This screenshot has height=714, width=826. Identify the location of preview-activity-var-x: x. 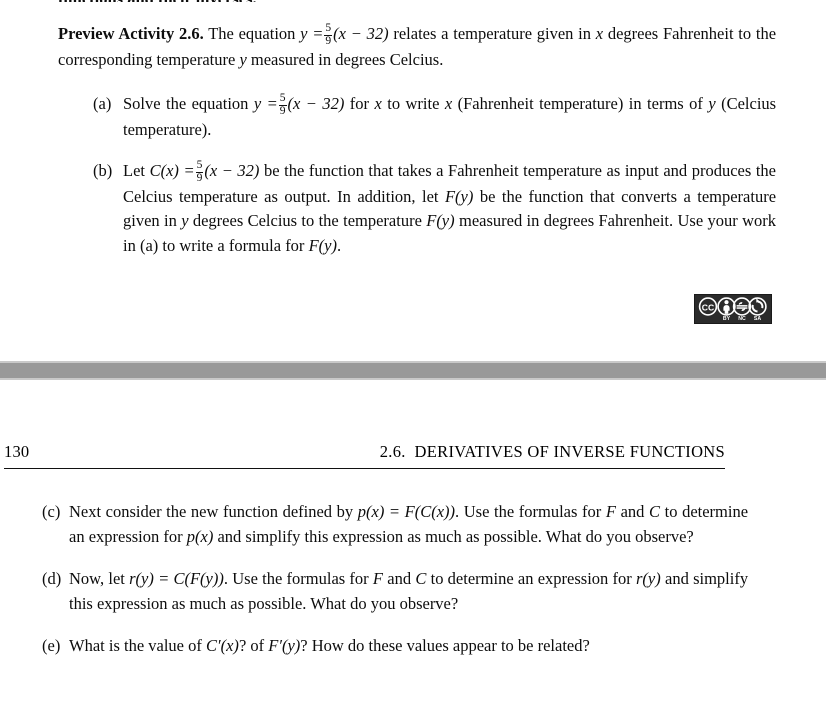
(599, 33).